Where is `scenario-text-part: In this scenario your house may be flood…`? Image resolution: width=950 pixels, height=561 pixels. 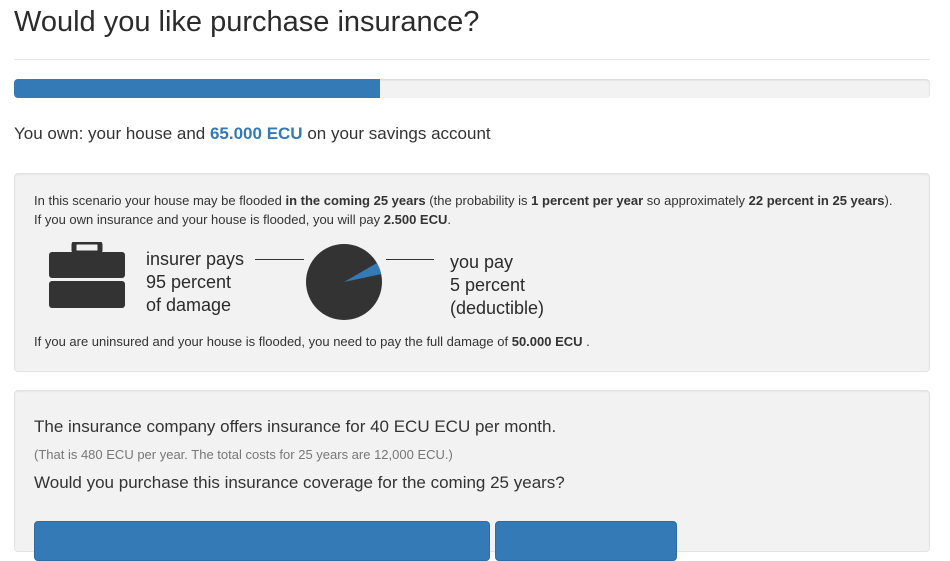
scenario-text-part: In this scenario your house may be flood… is located at coordinates (160, 200).